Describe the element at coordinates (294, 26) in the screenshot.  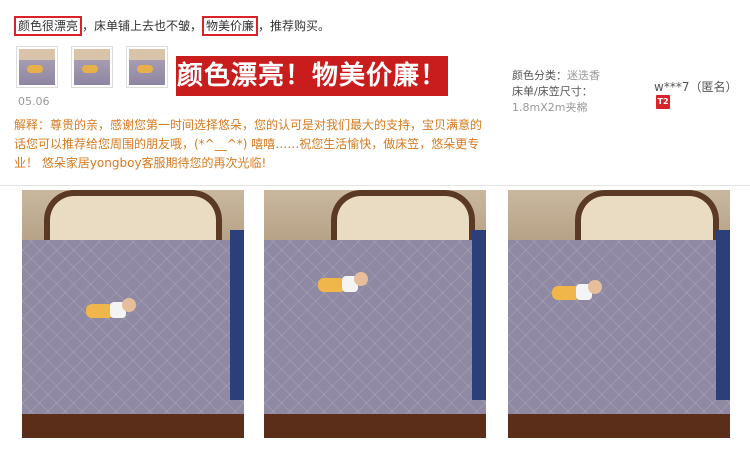
I see `review-text-end: ，推荐购买。` at that location.